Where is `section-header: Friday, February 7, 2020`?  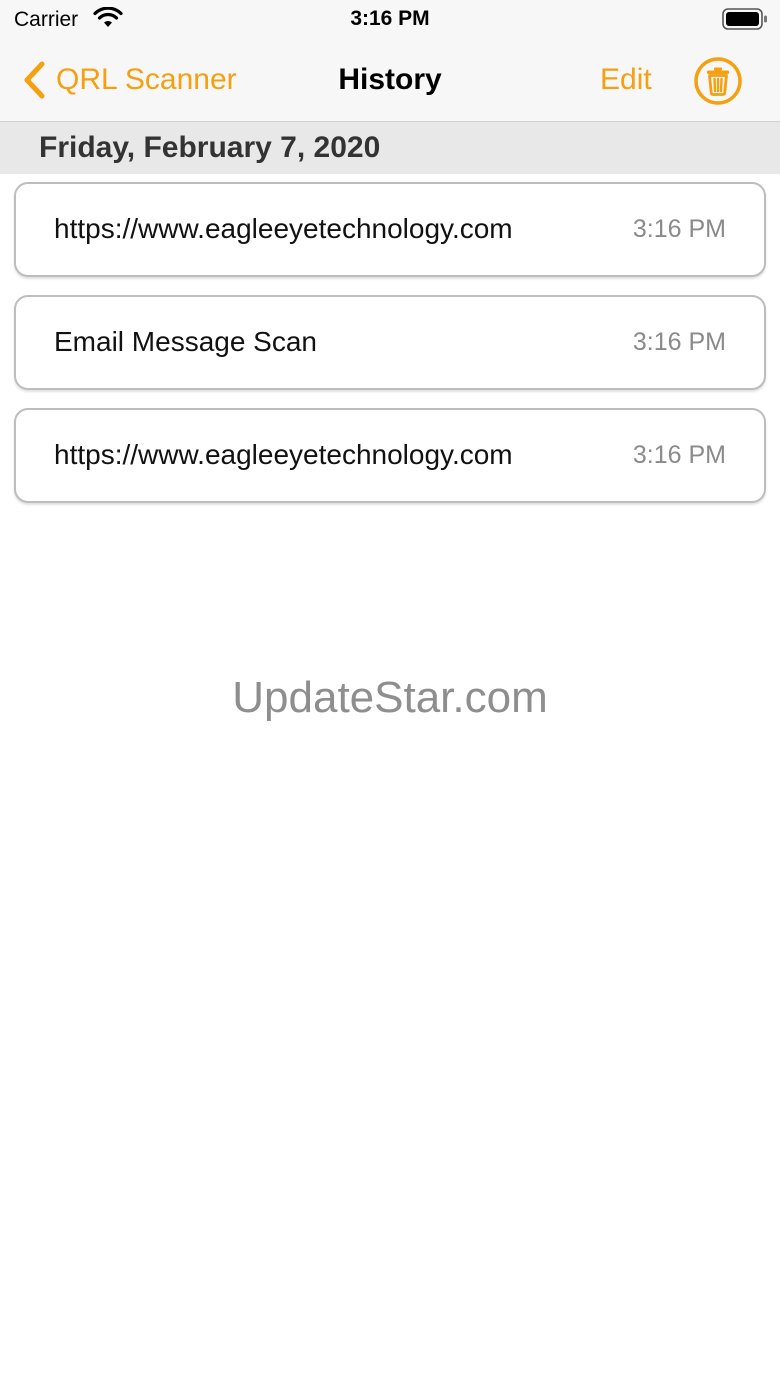 section-header: Friday, February 7, 2020 is located at coordinates (390, 148).